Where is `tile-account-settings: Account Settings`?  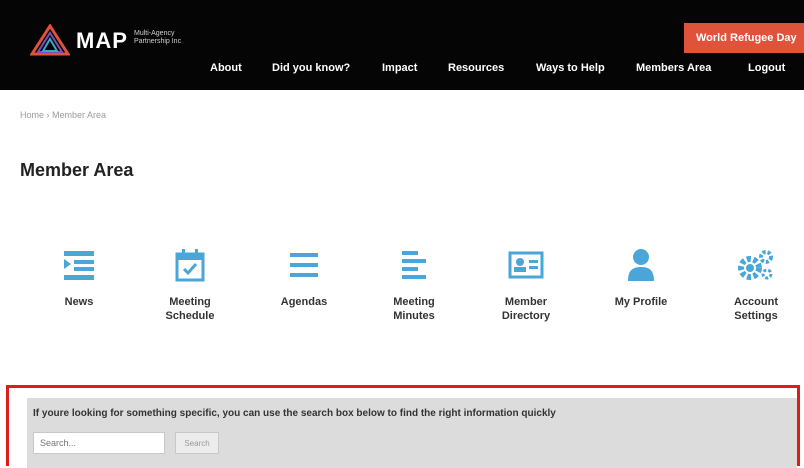
tile-account-settings: Account Settings is located at coordinates (756, 284).